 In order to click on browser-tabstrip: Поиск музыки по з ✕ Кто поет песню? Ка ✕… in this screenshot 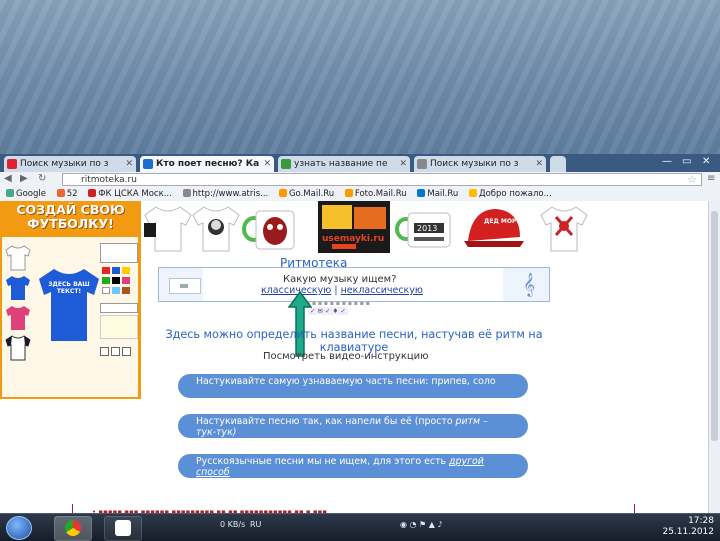, I will do `click(360, 163)`.